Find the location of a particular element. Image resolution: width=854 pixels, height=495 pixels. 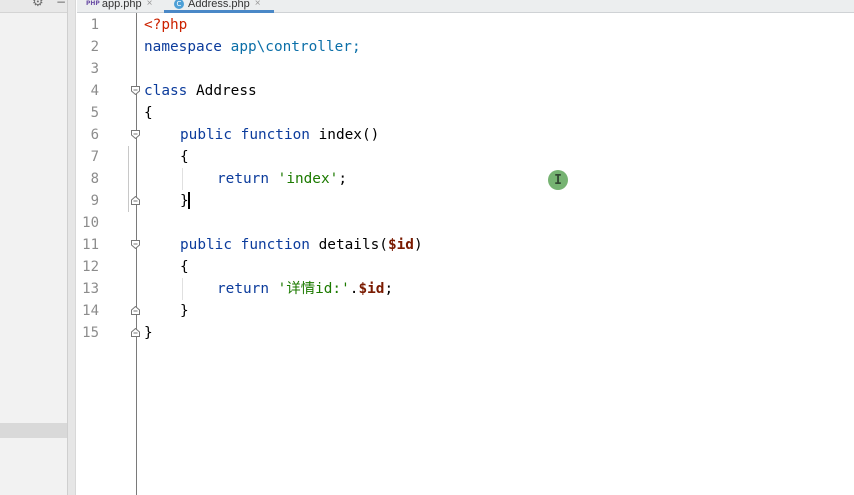

line-number: 7 is located at coordinates (94, 157).